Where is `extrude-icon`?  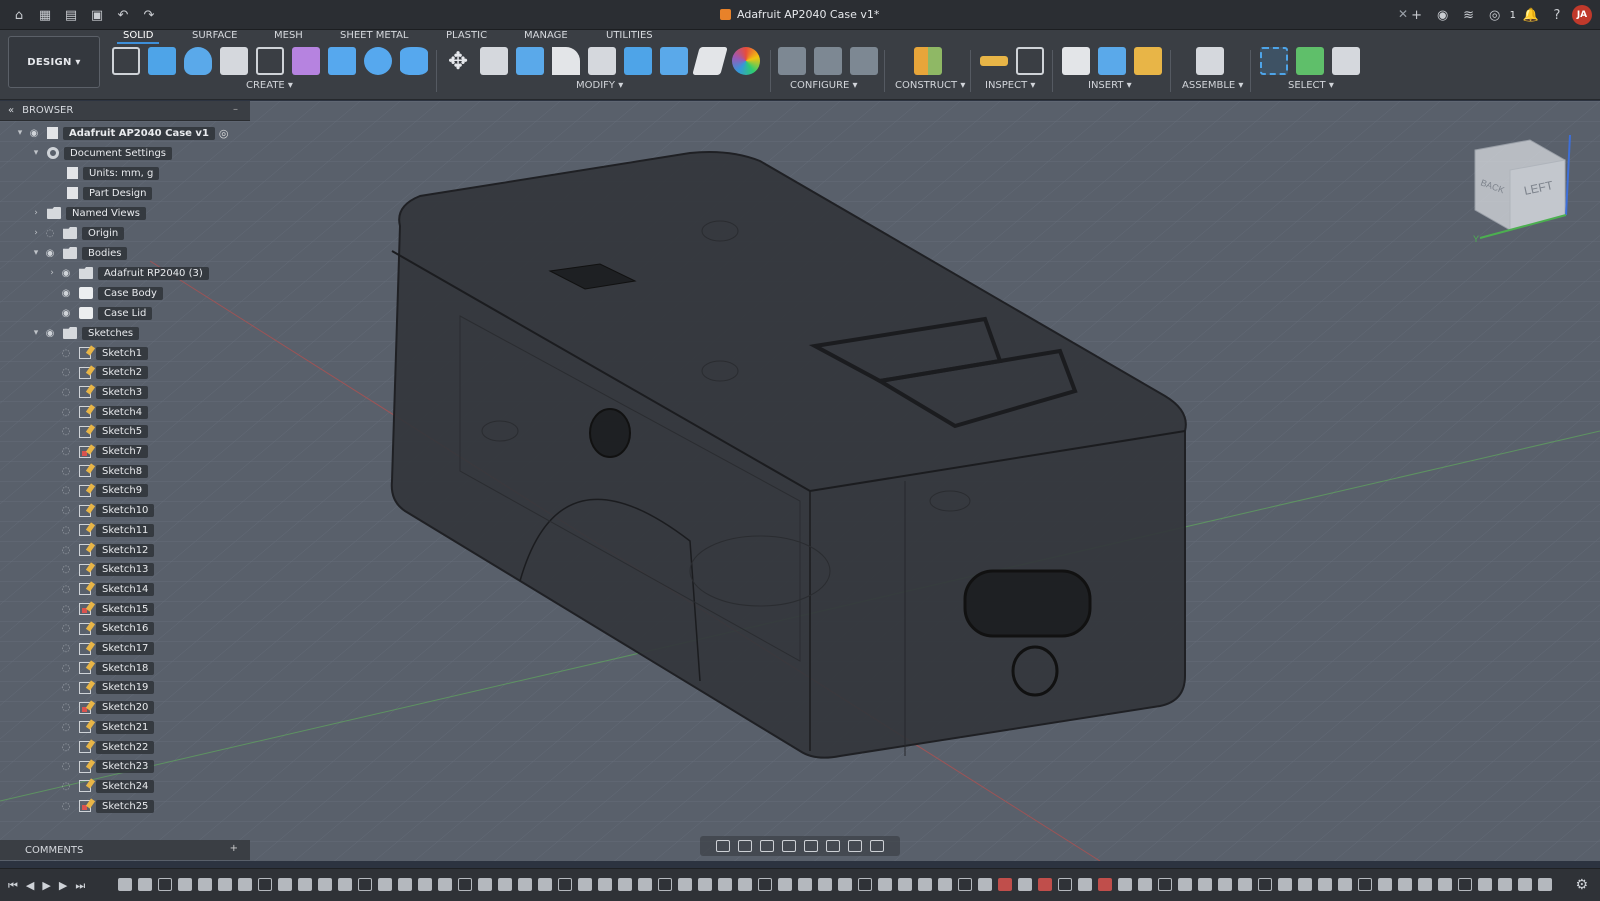 extrude-icon is located at coordinates (162, 61).